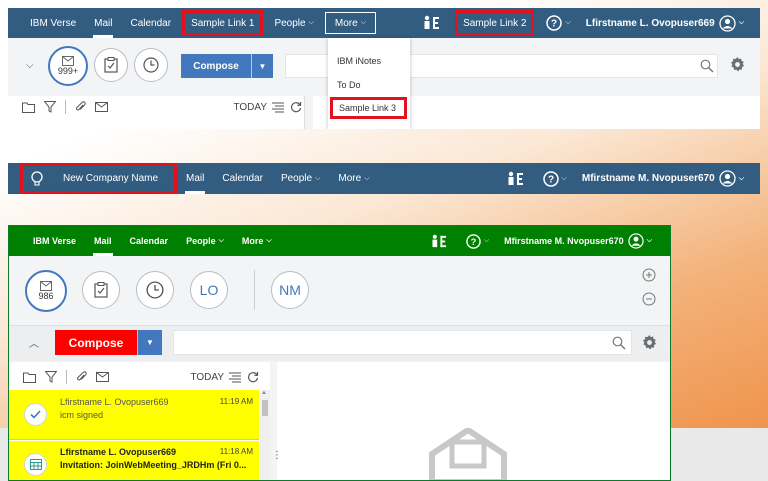  I want to click on user-menu: Lfirstname L. Ovopuser669 ⌵, so click(668, 23).